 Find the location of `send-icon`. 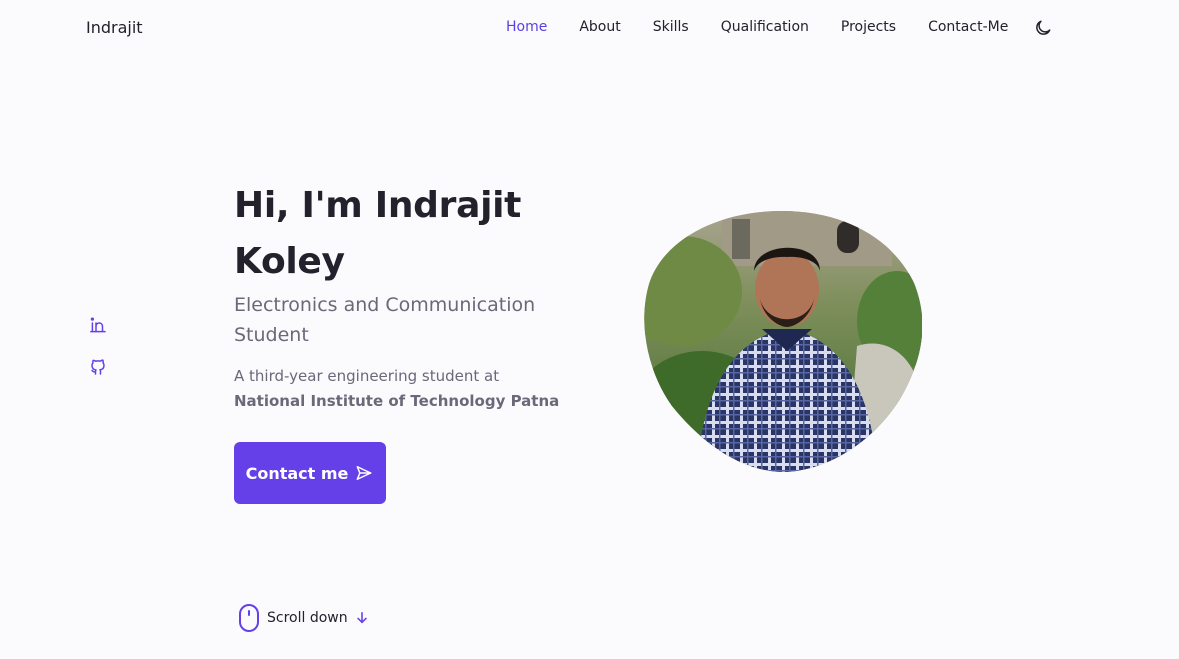

send-icon is located at coordinates (364, 473).